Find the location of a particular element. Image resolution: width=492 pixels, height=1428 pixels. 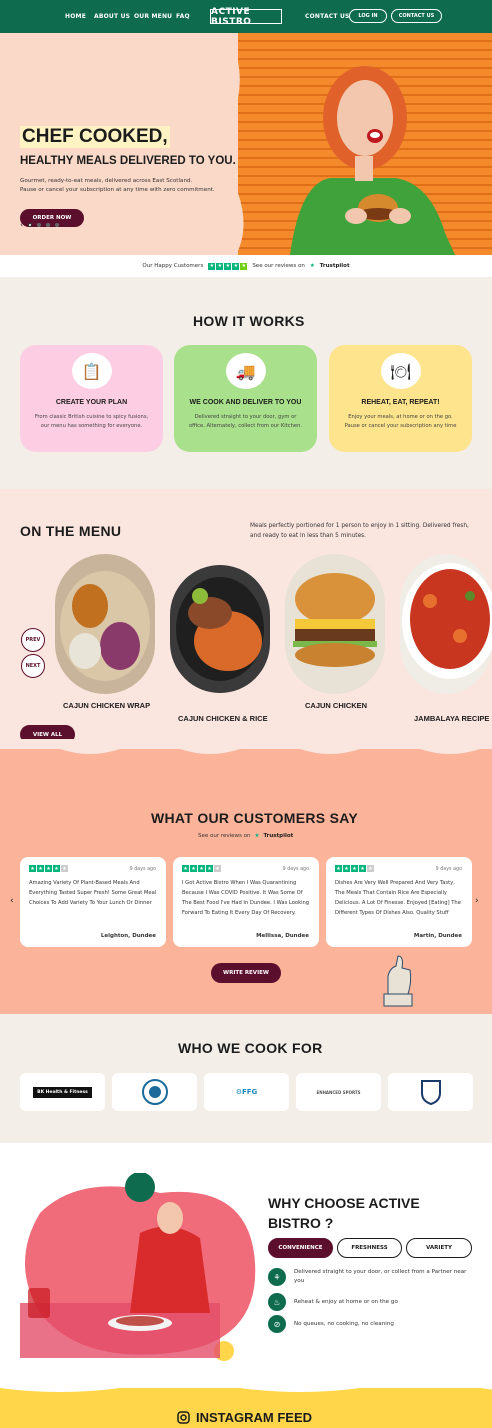

dish-name: CAJUN CHICKEN is located at coordinates (336, 705).